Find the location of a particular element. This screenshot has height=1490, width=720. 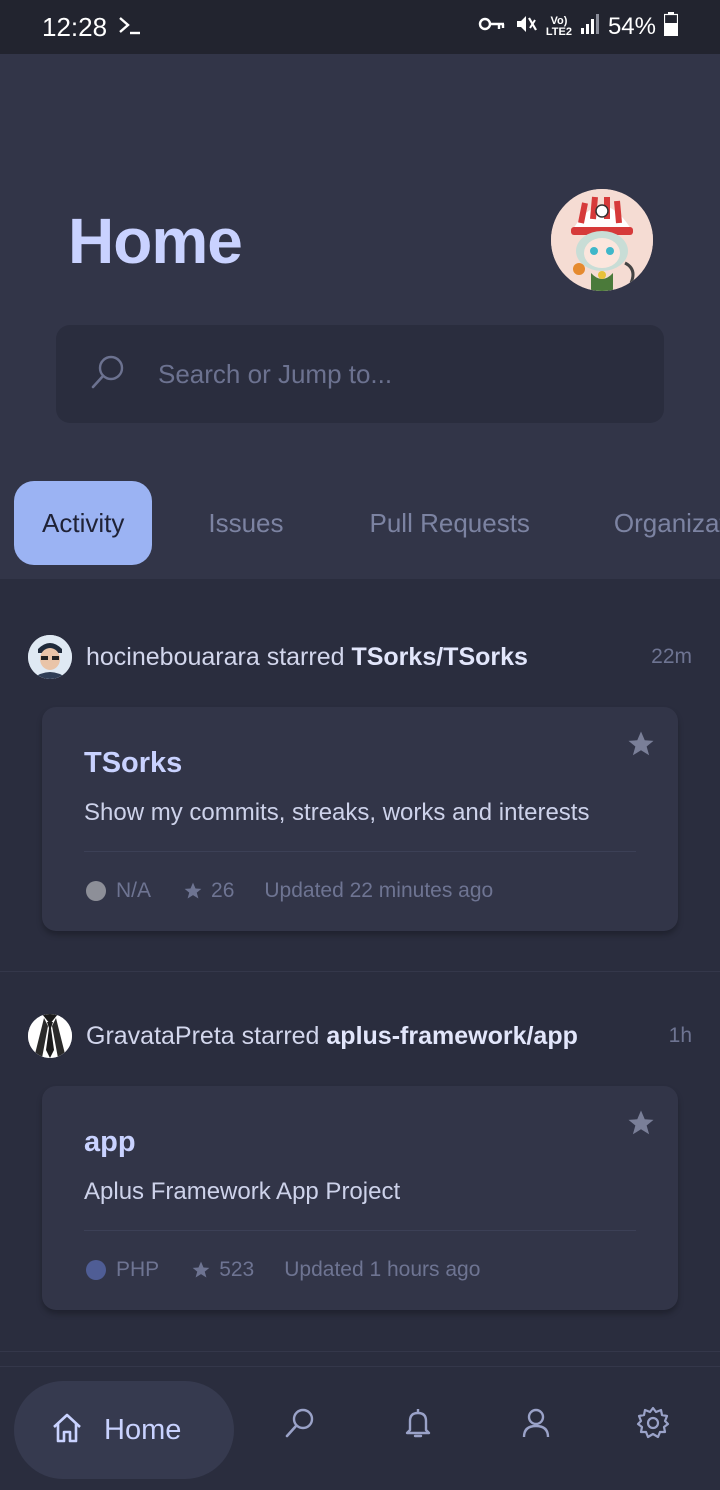

tab-organizations: Organizations is located at coordinates (667, 523).